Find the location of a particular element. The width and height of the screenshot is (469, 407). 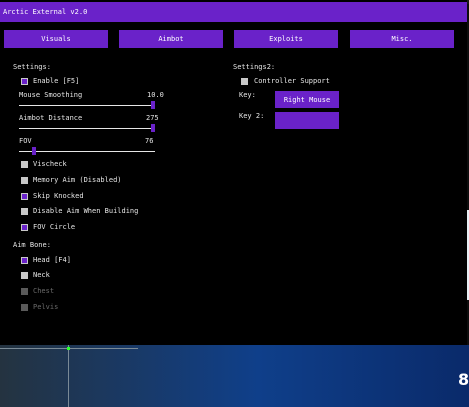

fov-circle-label: FOV Circle is located at coordinates (54, 227).